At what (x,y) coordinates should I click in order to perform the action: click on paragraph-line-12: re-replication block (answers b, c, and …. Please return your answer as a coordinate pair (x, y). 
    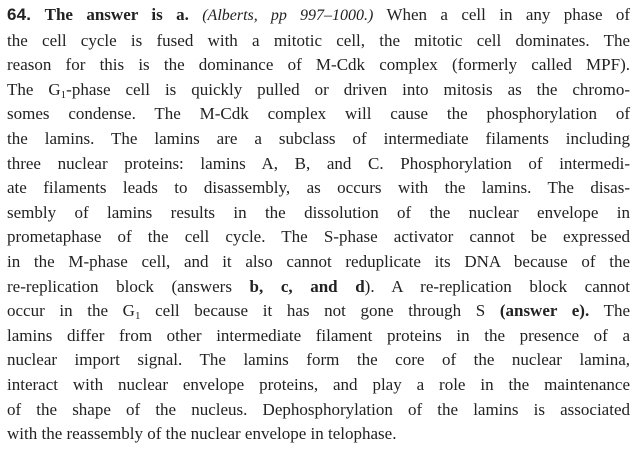
    Looking at the image, I should click on (318, 287).